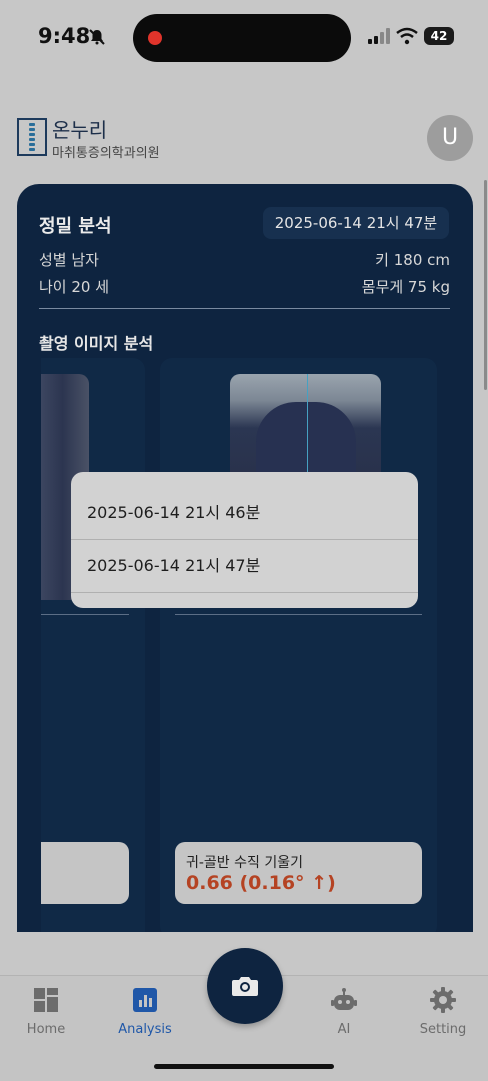  Describe the element at coordinates (46, 1029) in the screenshot. I see `tab-label: Home` at that location.